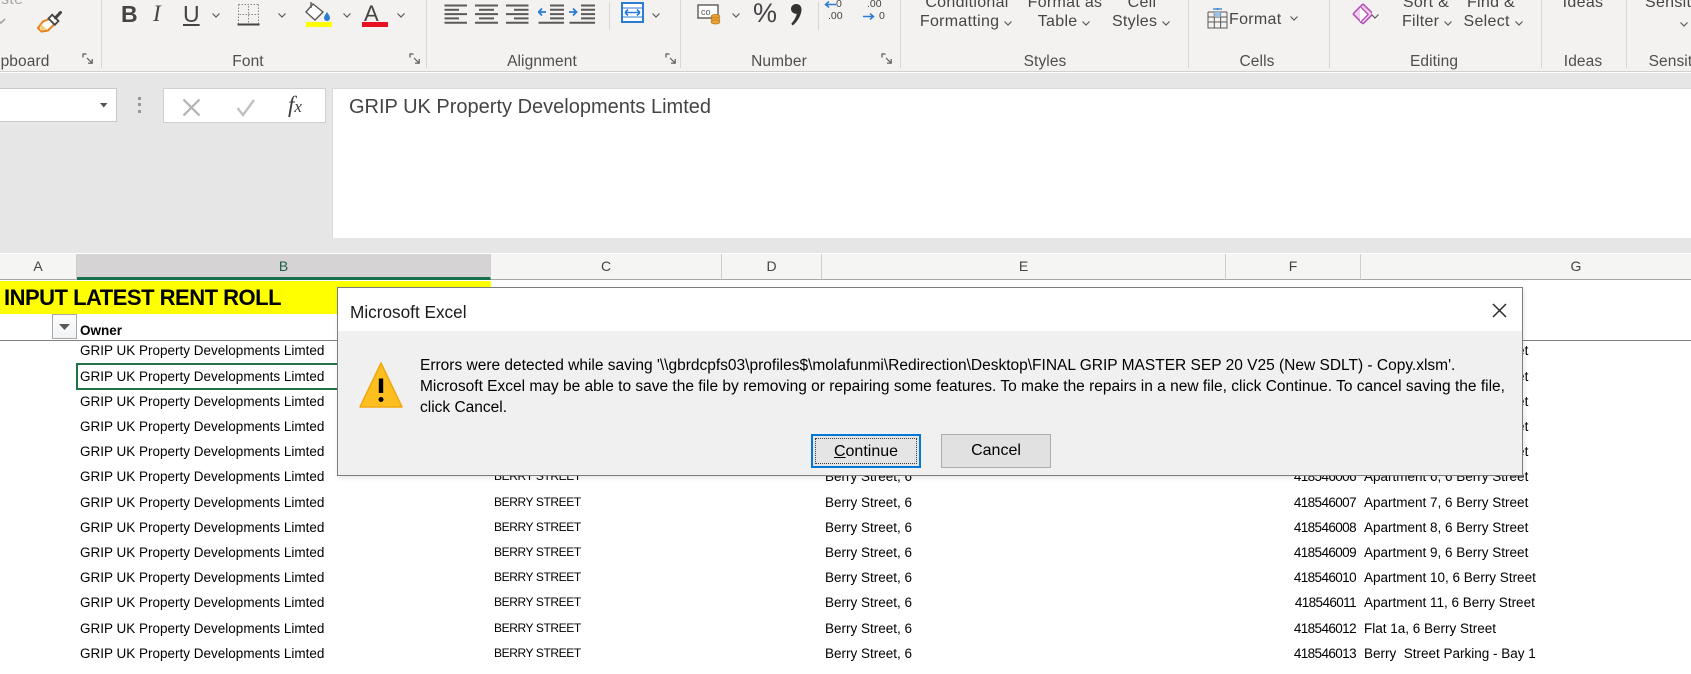 Image resolution: width=1691 pixels, height=674 pixels. Describe the element at coordinates (706, 12) in the screenshot. I see `svg-text: co` at that location.